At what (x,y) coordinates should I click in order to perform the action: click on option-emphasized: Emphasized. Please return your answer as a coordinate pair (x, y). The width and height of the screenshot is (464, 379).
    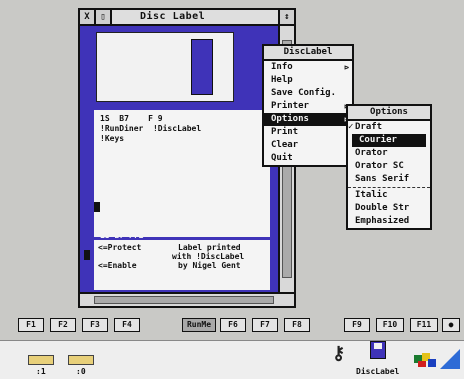
    Looking at the image, I should click on (389, 221).